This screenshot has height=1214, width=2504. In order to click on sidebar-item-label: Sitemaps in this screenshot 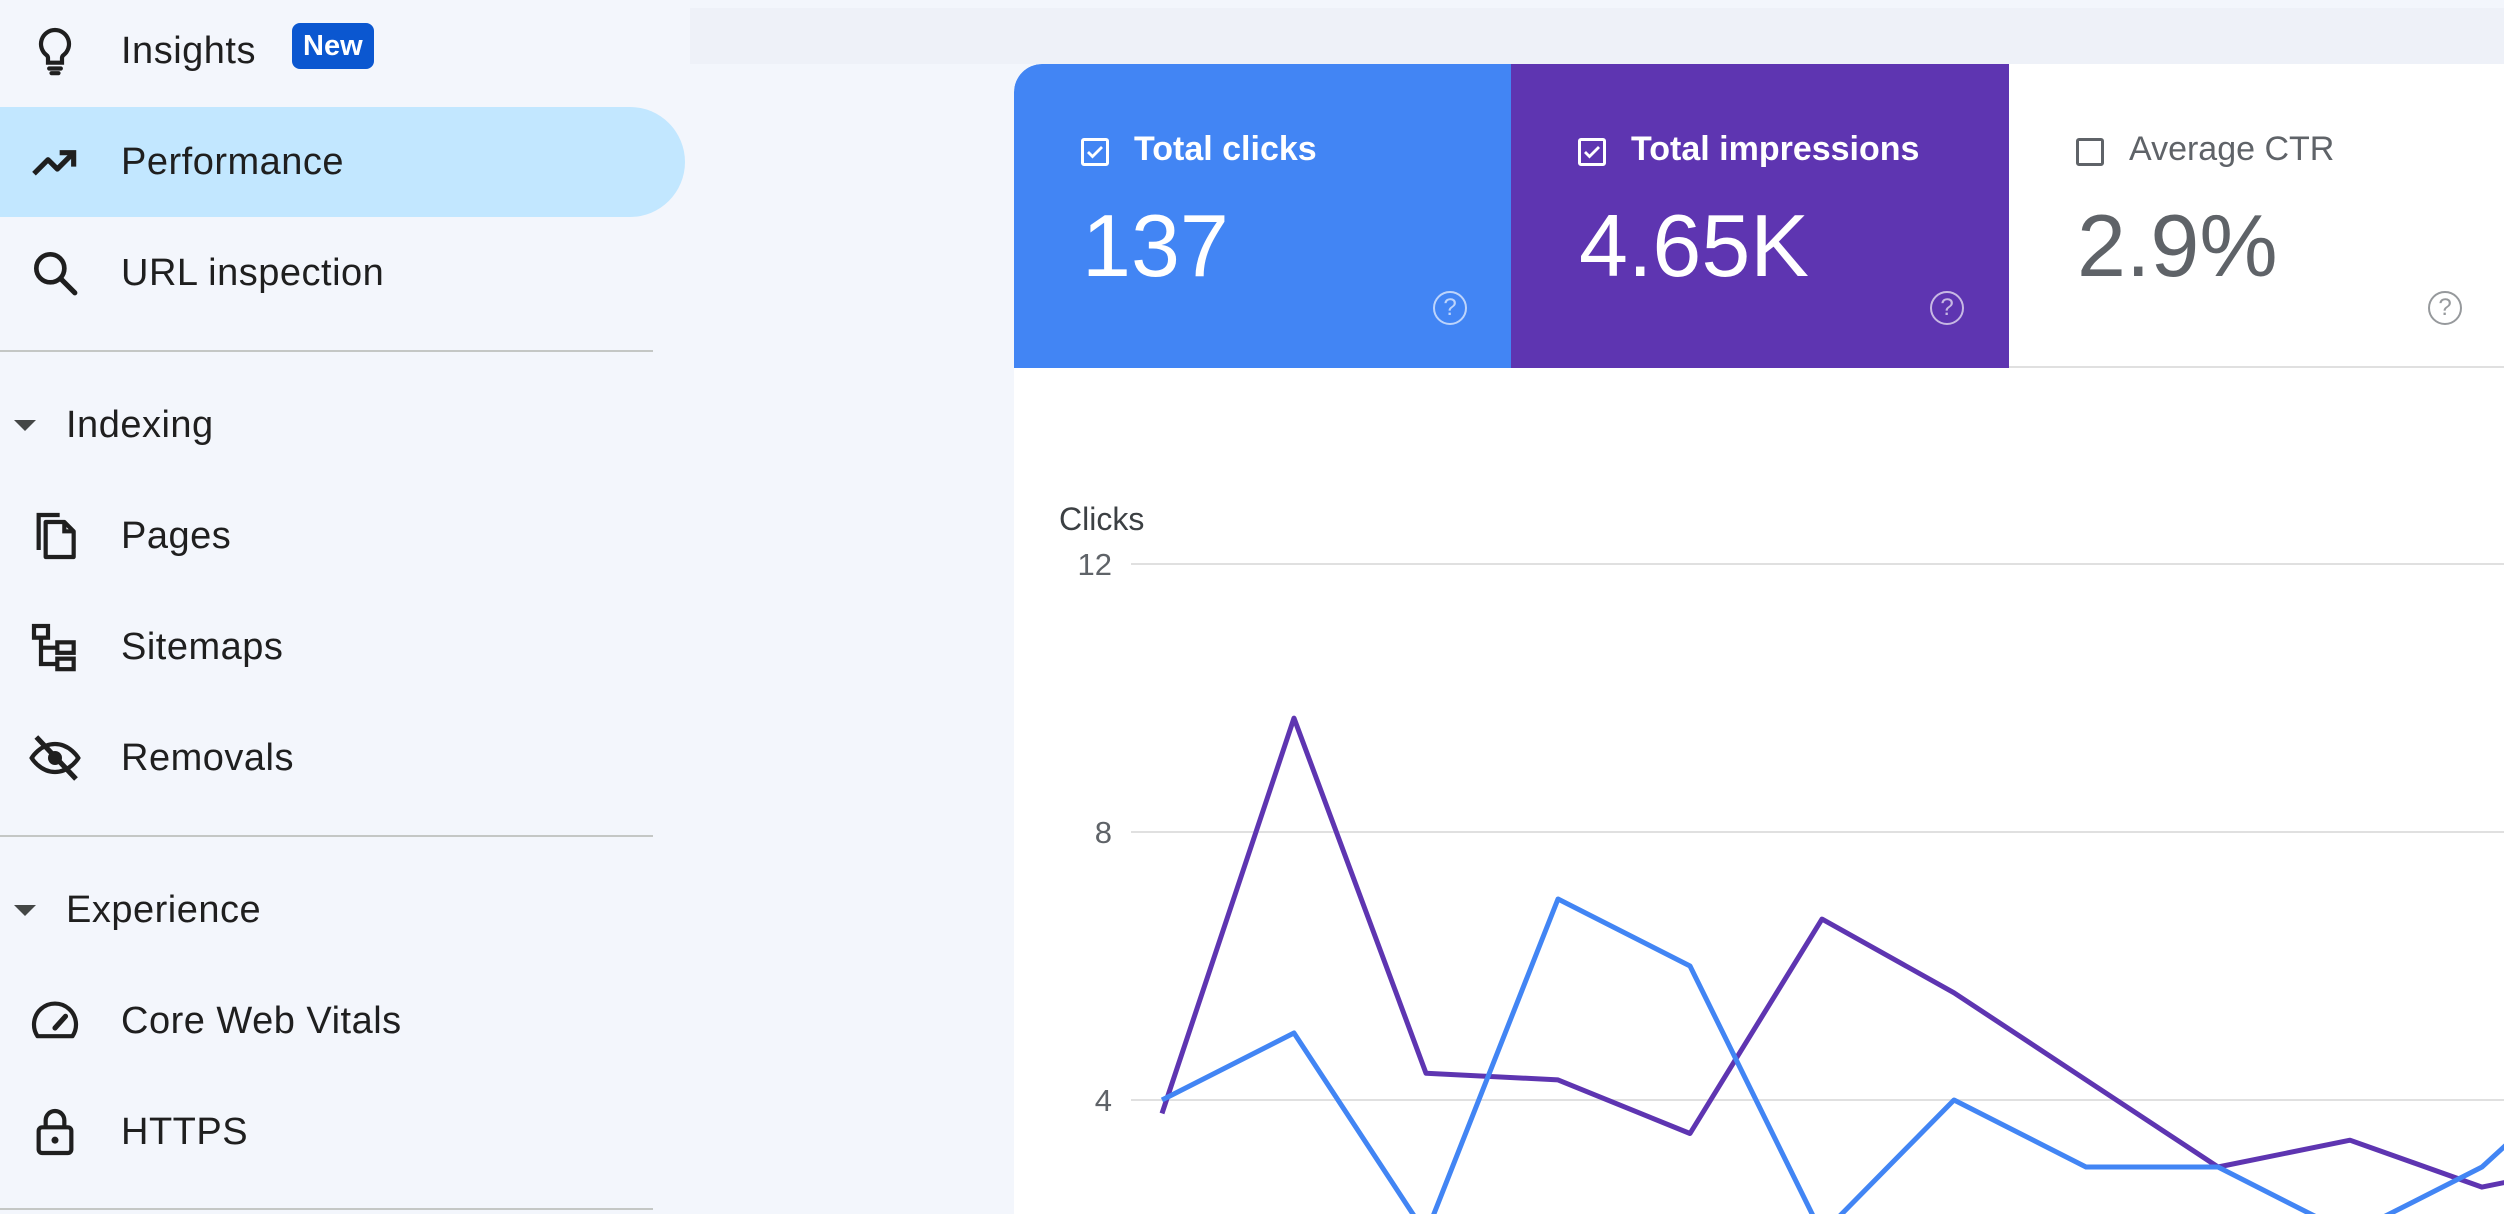, I will do `click(202, 646)`.